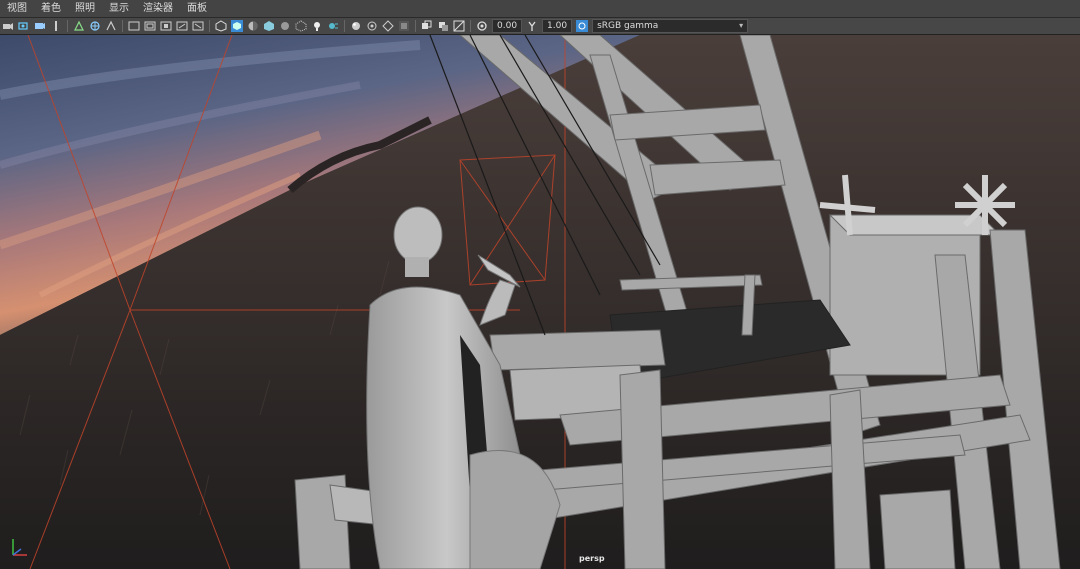  Describe the element at coordinates (17, 8) in the screenshot. I see `menu-view: 视图` at that location.